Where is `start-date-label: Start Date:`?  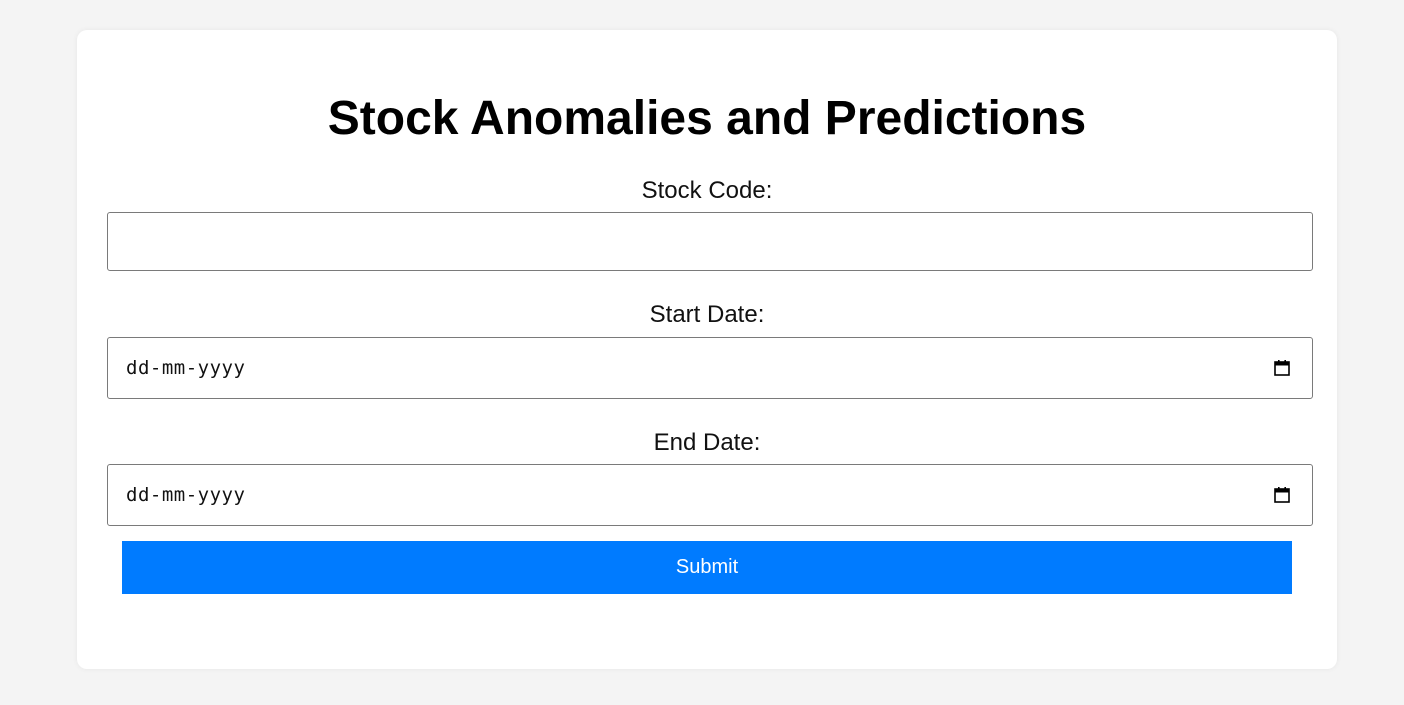
start-date-label: Start Date: is located at coordinates (707, 314).